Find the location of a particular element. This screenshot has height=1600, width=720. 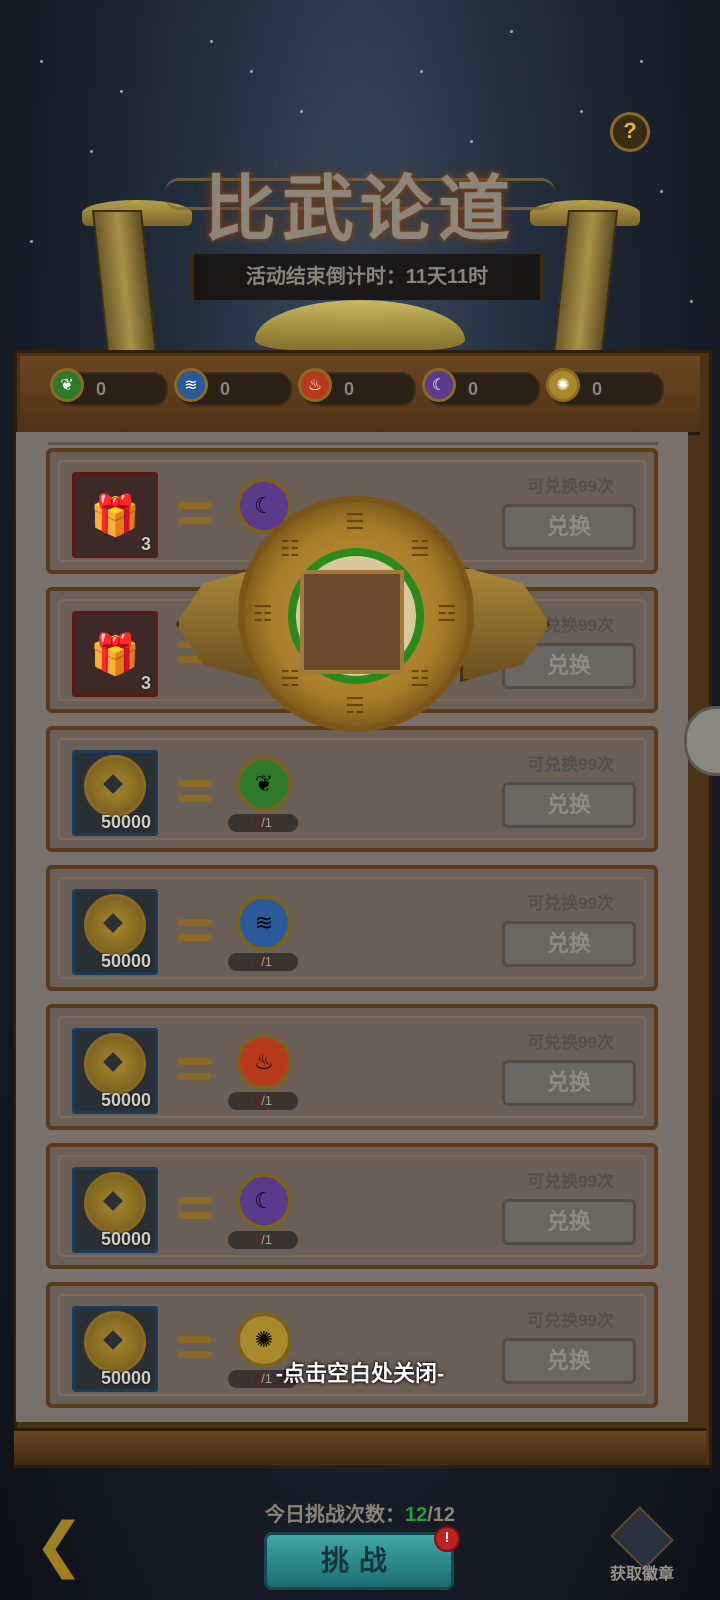

exchange-row: 50000 ≋ 0/1 可兑换99次兑换 is located at coordinates (352, 928).